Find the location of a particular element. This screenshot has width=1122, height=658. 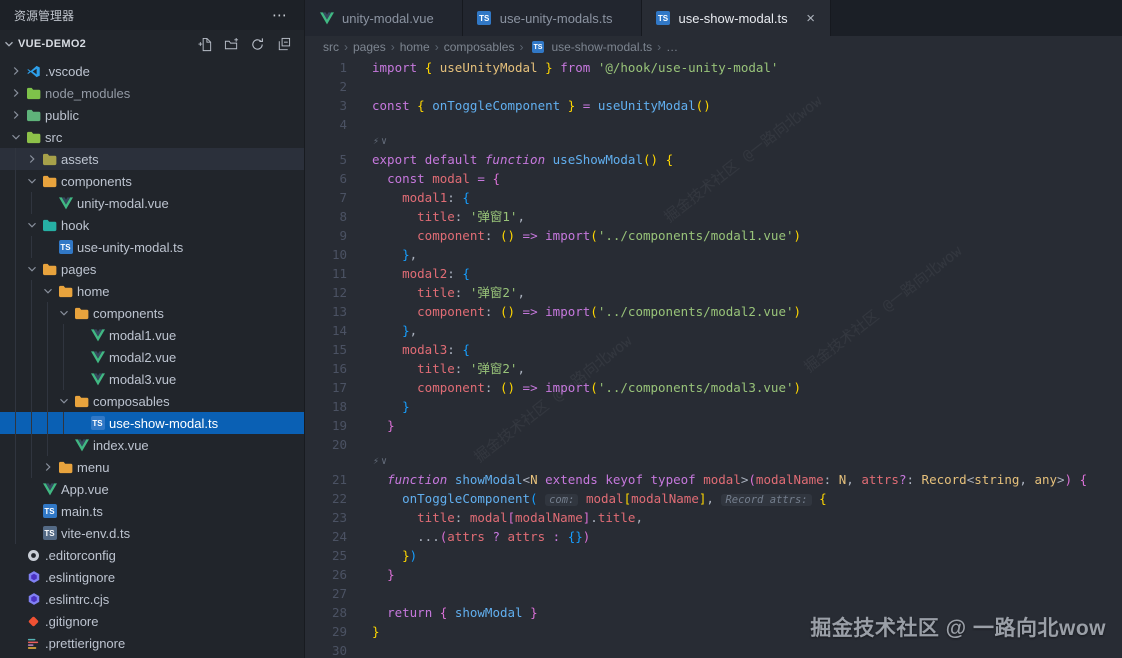

code-line: 4 is located at coordinates (713, 124).